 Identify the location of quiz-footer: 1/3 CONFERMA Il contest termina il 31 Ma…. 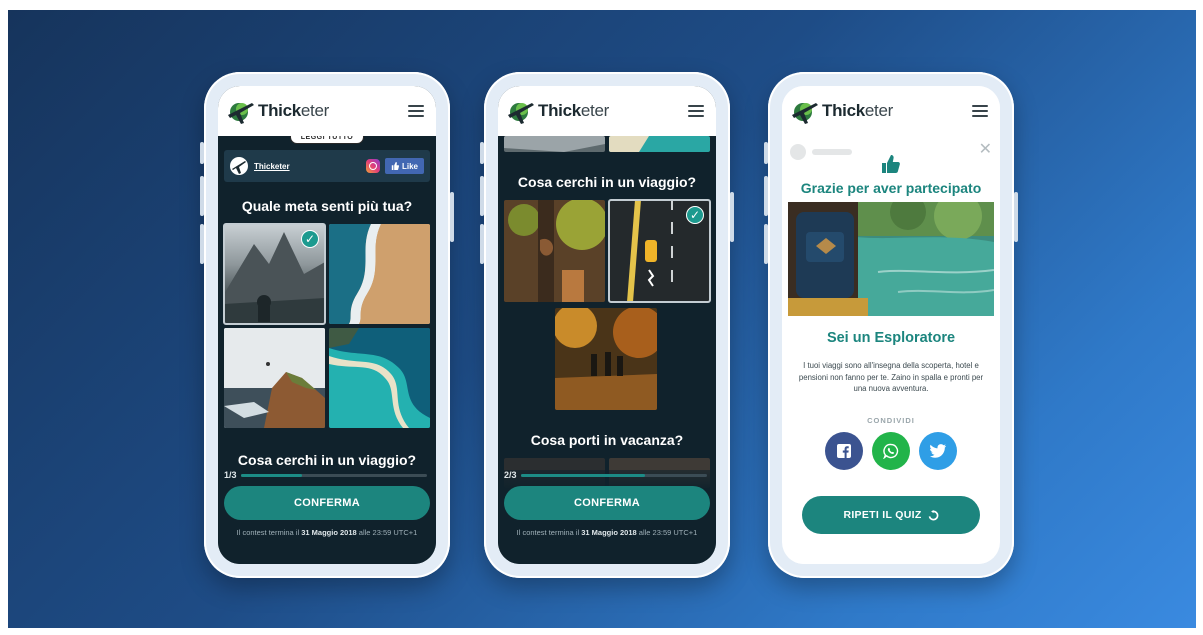
(327, 517).